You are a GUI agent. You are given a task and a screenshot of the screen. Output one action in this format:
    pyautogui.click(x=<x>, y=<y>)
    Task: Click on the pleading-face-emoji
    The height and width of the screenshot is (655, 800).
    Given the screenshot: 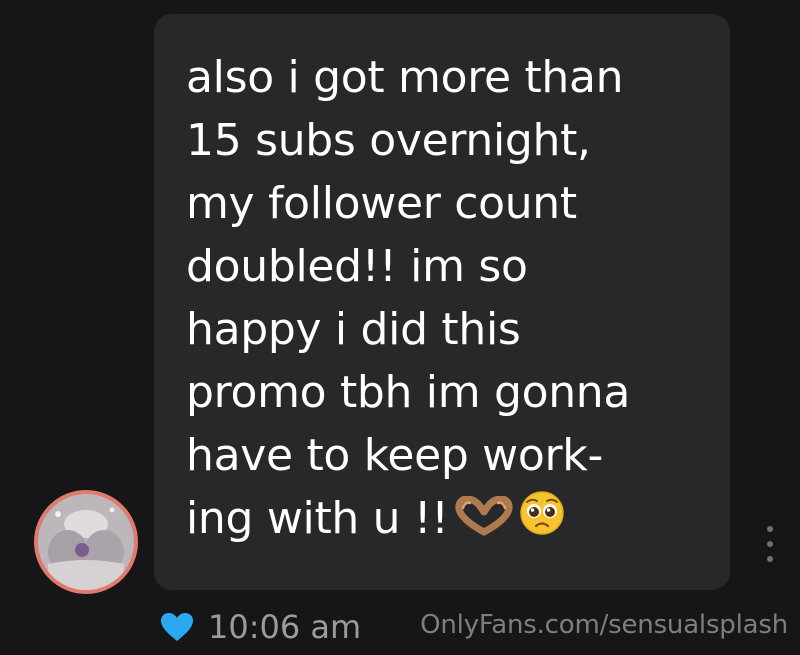 What is the action you would take?
    pyautogui.click(x=542, y=521)
    